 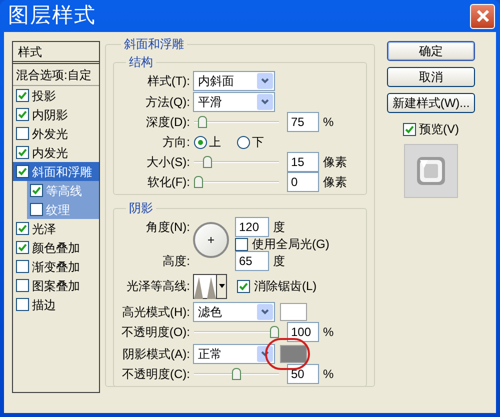 I want to click on field-label: 高度:, so click(x=176, y=261).